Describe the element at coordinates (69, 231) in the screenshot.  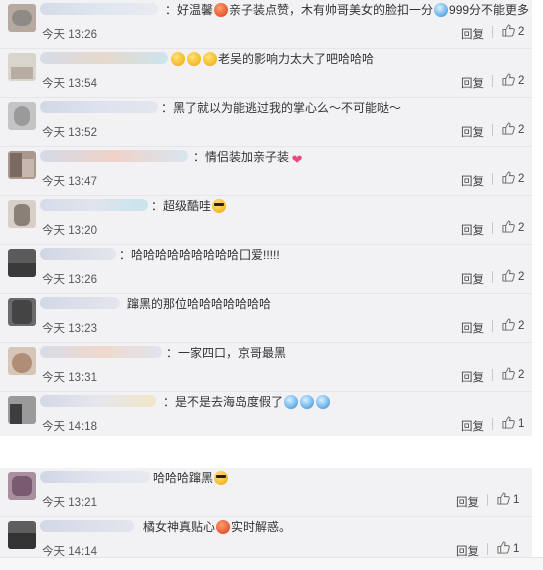
I see `comment-time: 今天 13:20` at that location.